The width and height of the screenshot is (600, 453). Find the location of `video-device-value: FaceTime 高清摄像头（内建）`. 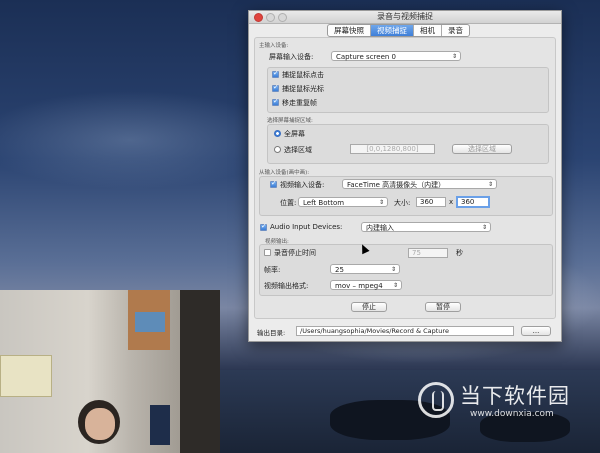

video-device-value: FaceTime 高清摄像头（内建） is located at coordinates (396, 185).